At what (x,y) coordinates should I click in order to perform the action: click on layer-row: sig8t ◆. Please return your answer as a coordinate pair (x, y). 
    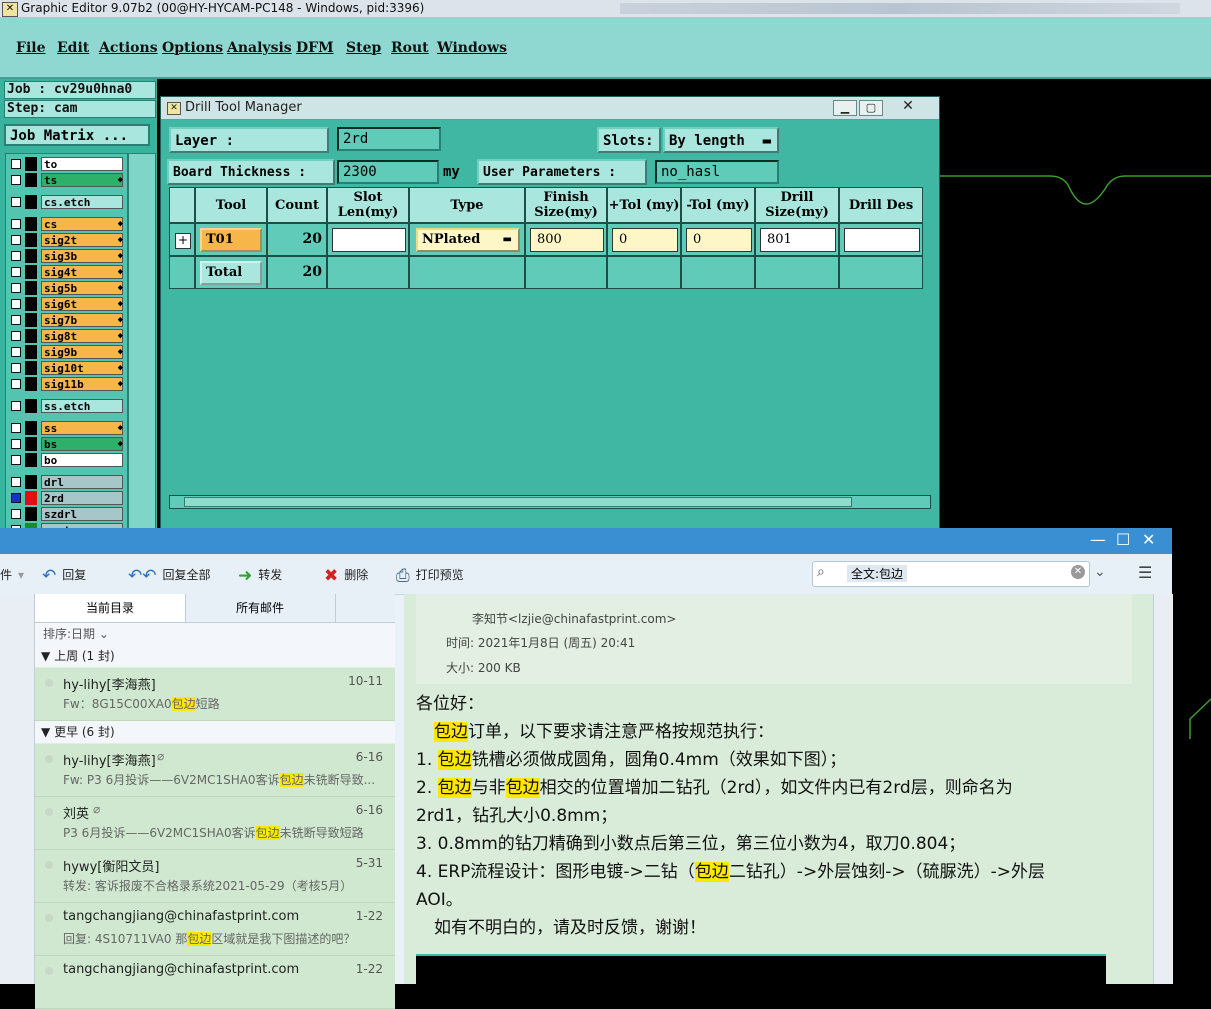
    Looking at the image, I should click on (66, 336).